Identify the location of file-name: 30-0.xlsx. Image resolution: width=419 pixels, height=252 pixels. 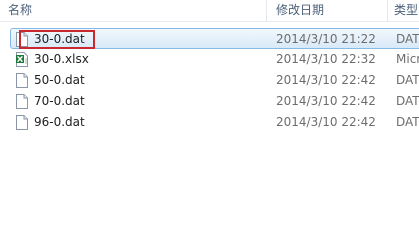
(61, 59).